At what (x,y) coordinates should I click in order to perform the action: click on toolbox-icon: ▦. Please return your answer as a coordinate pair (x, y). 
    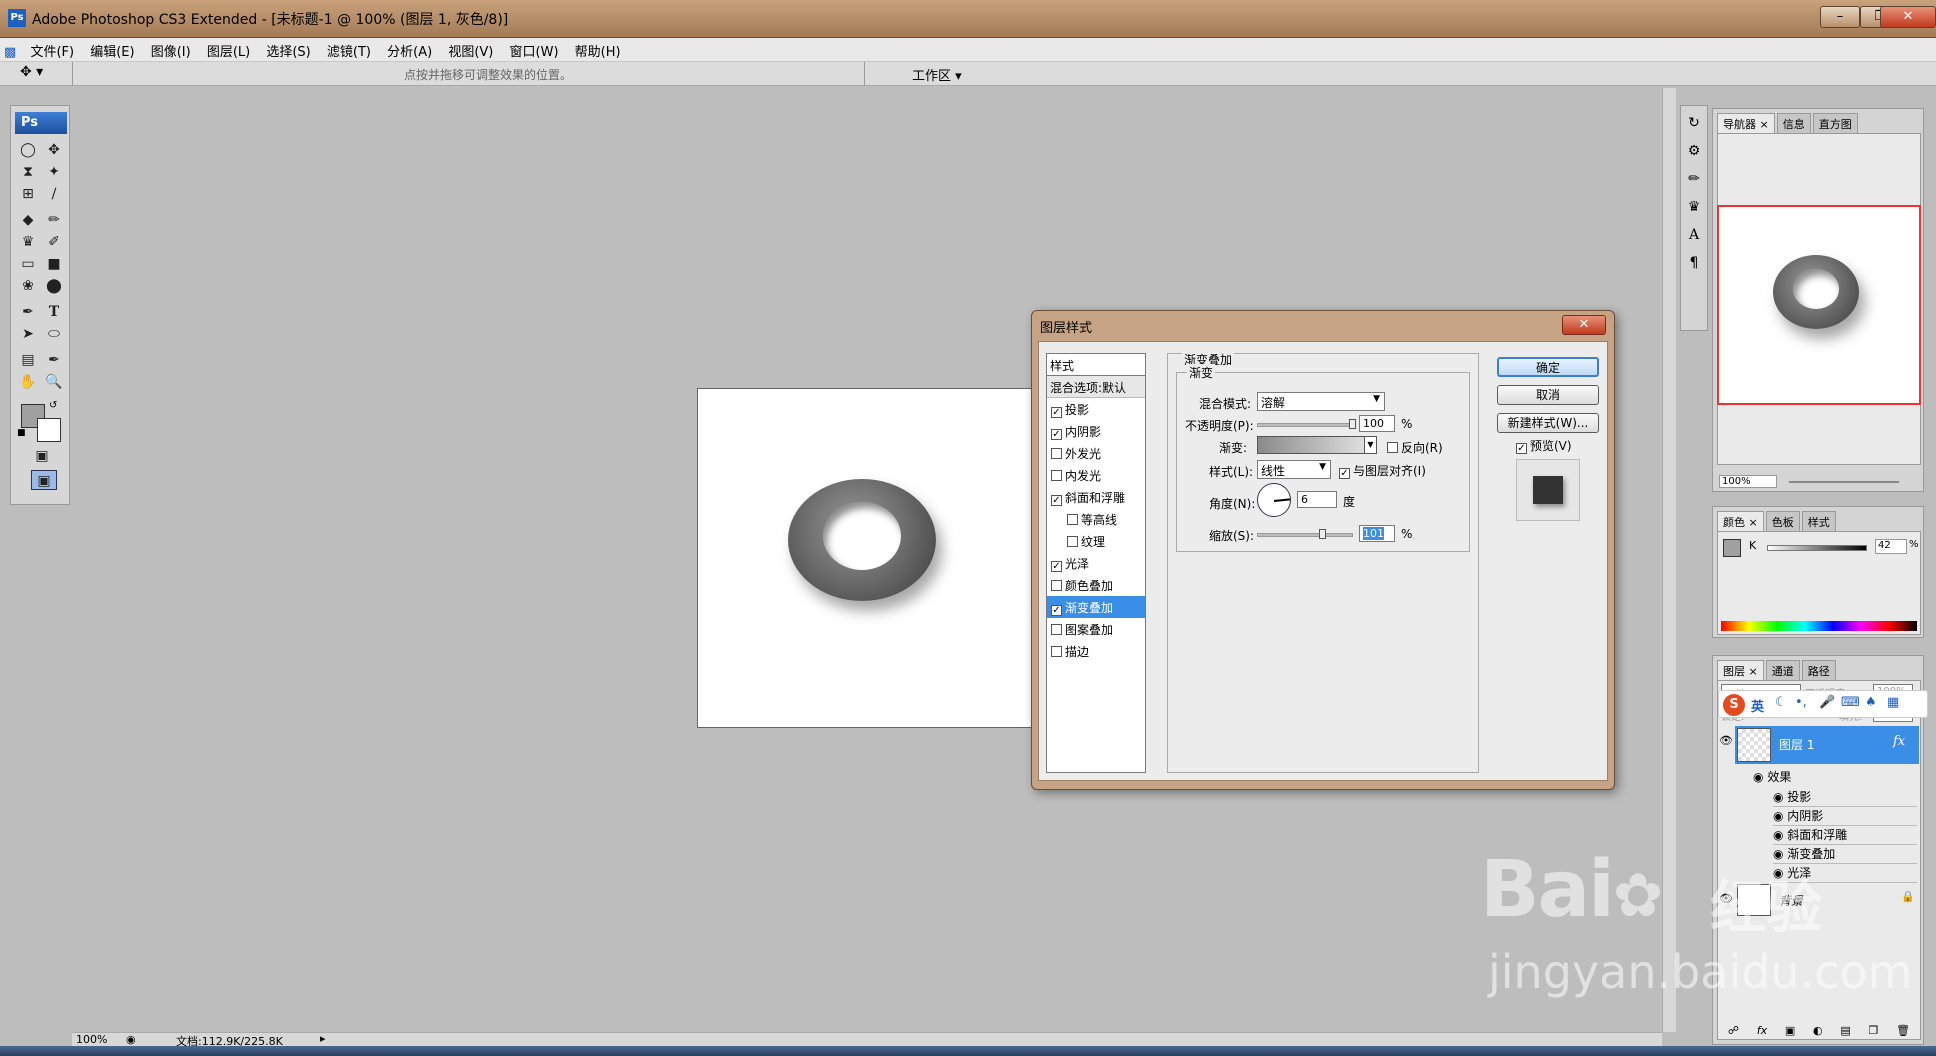
    Looking at the image, I should click on (1893, 702).